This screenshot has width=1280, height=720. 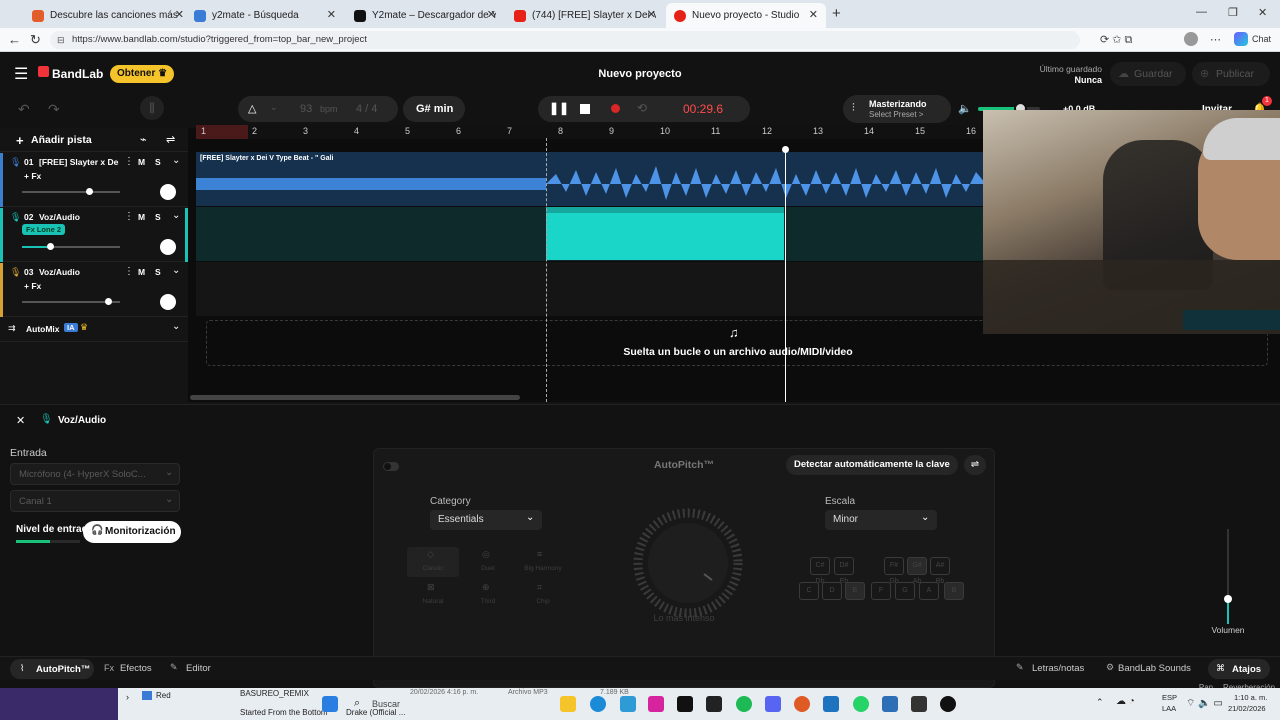 What do you see at coordinates (425, 15) in the screenshot?
I see `browser-tab: Y2mate – Descargador de YouTub ✕` at bounding box center [425, 15].